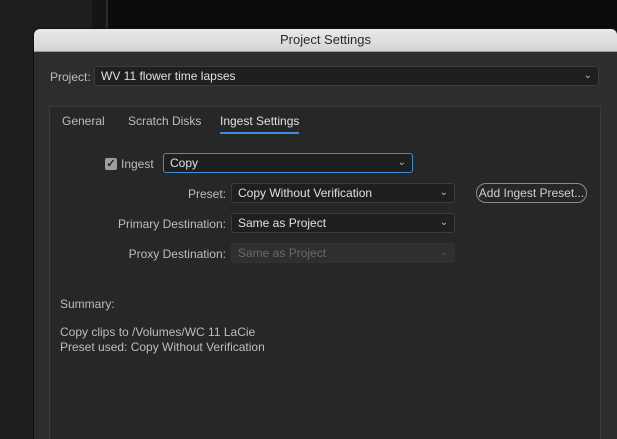 The width and height of the screenshot is (617, 439). Describe the element at coordinates (325, 40) in the screenshot. I see `dialog-title: Project Settings` at that location.